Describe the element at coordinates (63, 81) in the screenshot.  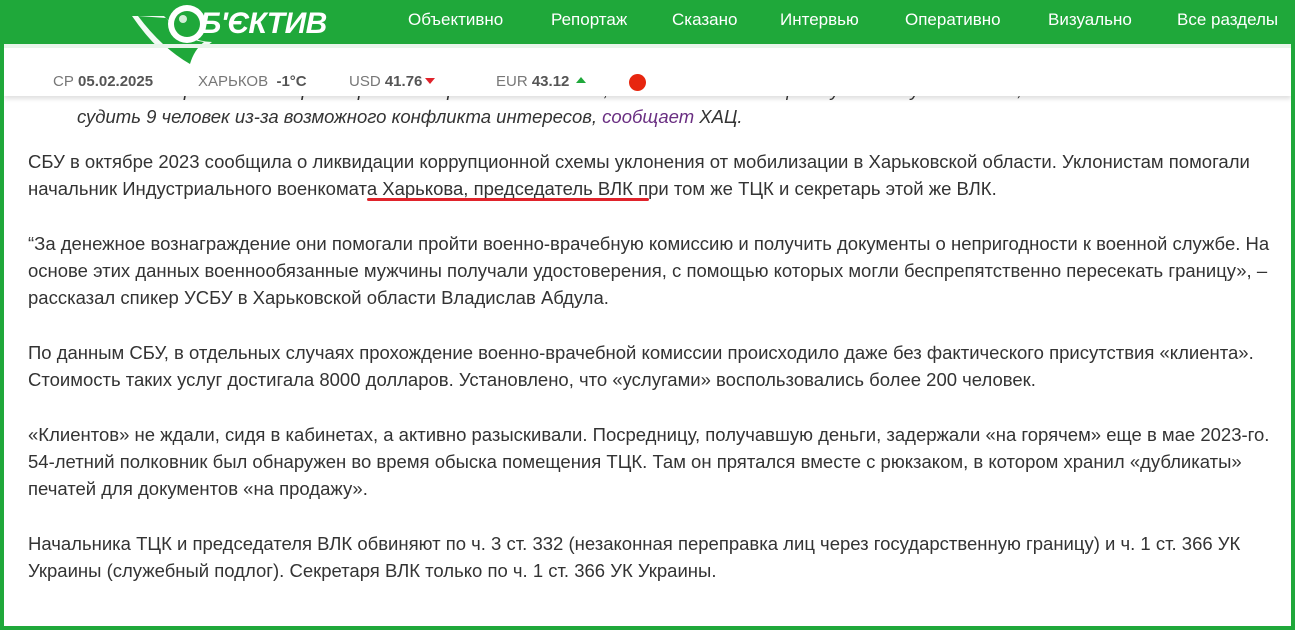
I see `weekday: СР` at that location.